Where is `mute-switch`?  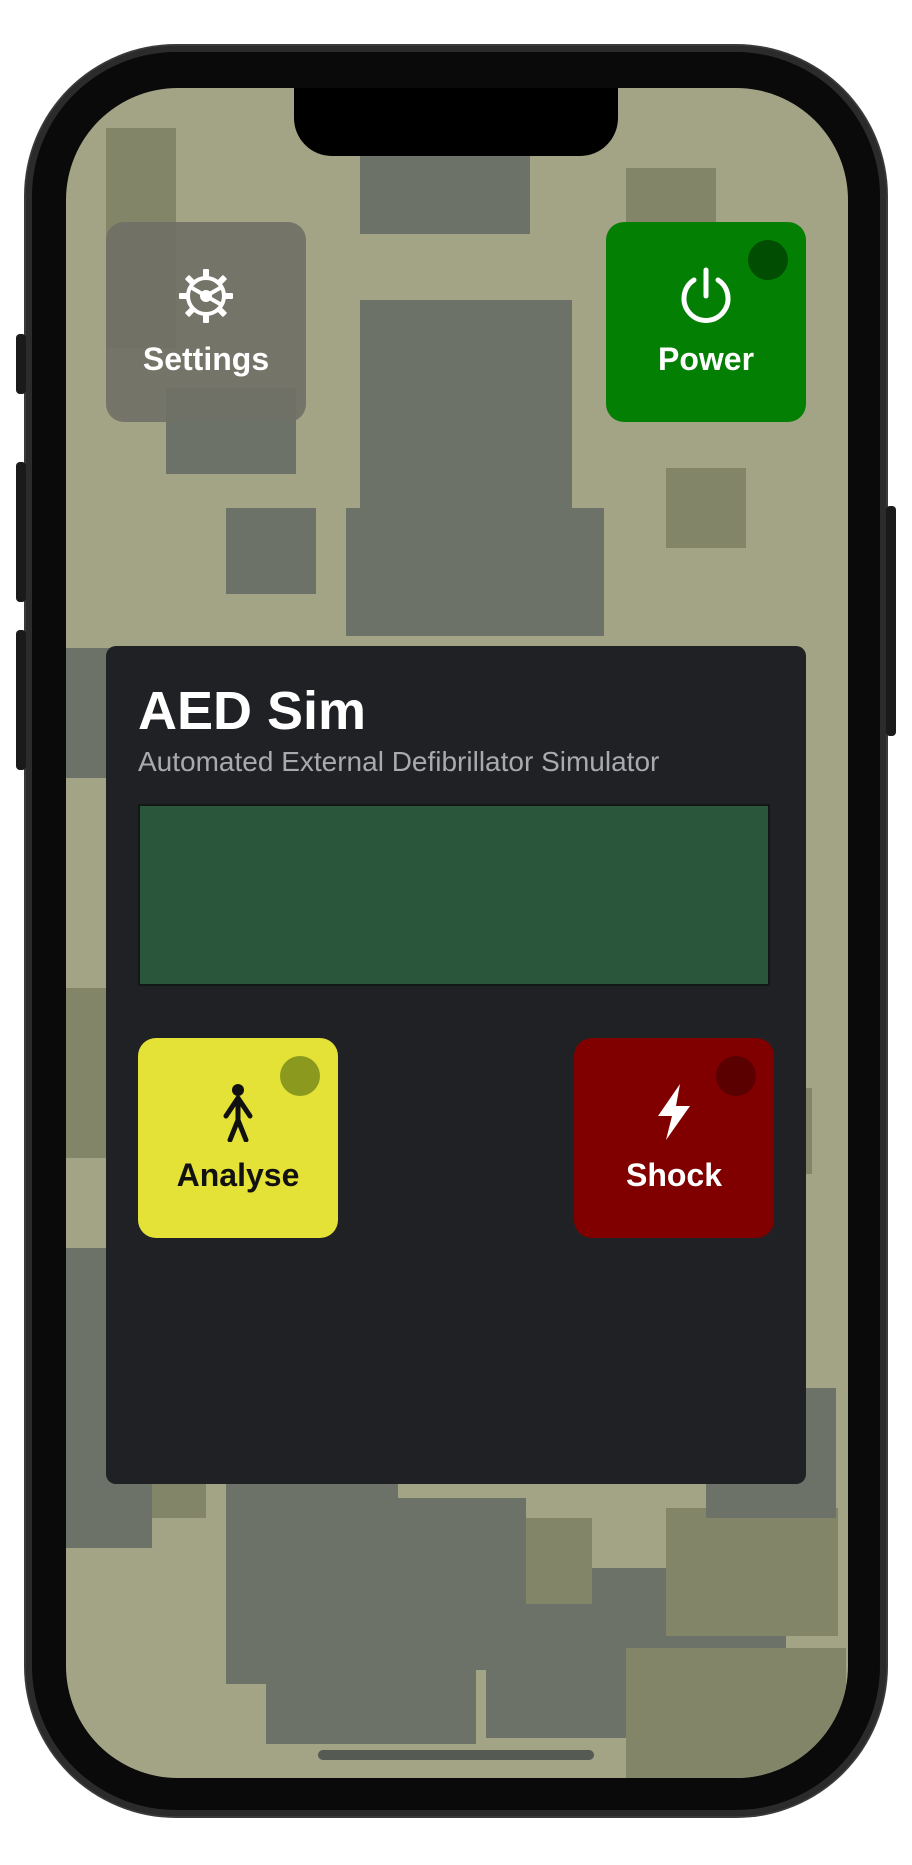 mute-switch is located at coordinates (21, 364).